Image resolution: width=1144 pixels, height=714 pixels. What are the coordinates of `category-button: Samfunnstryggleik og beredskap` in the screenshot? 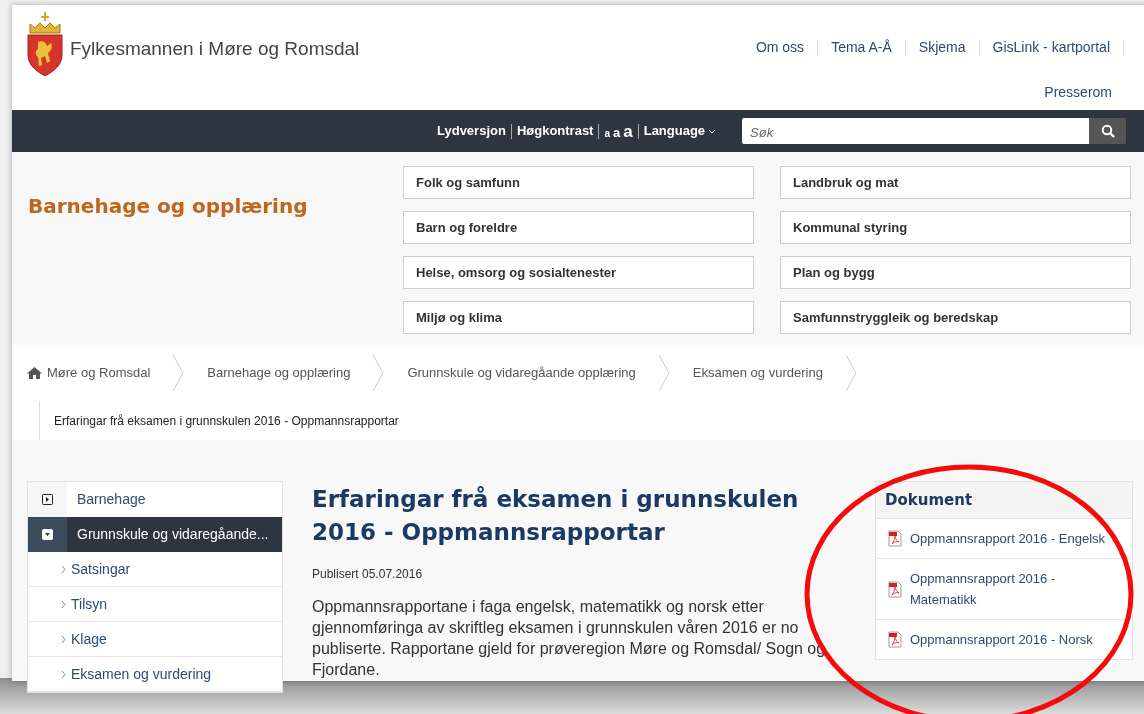 It's located at (955, 317).